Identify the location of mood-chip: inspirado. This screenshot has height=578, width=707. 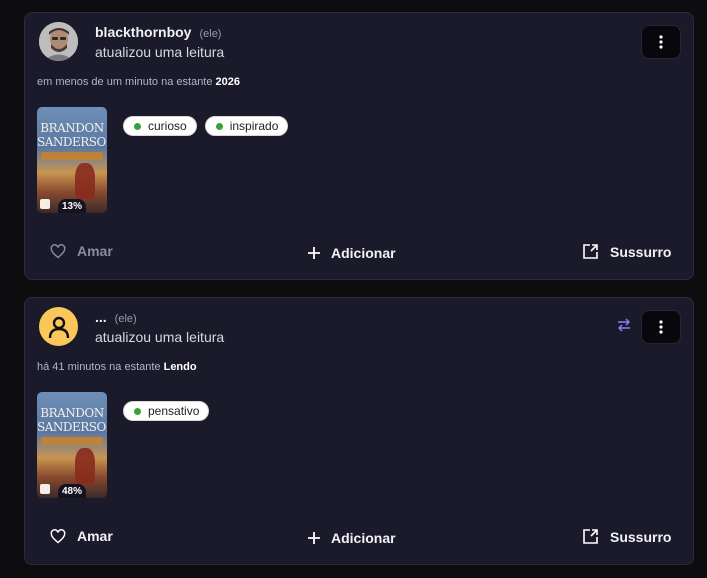
(246, 126).